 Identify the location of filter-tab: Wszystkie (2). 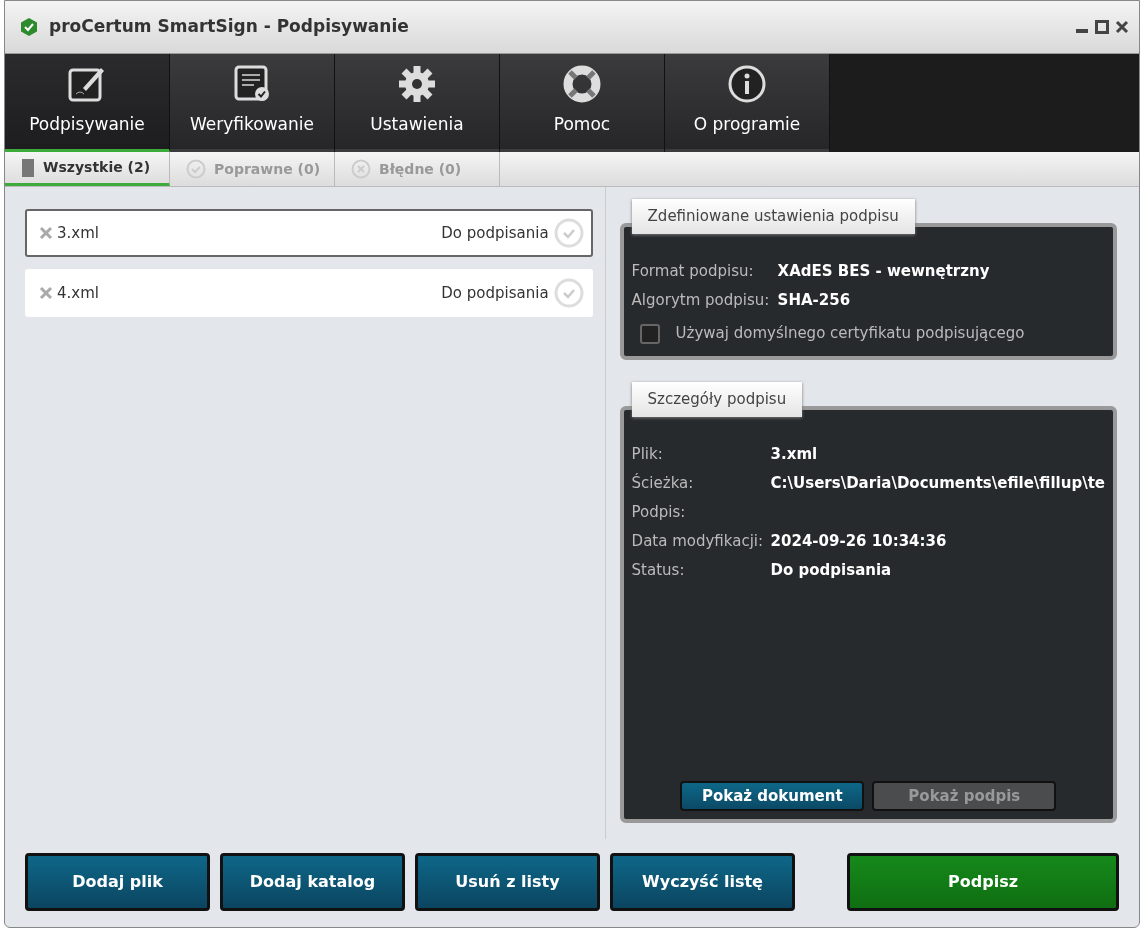
(87, 169).